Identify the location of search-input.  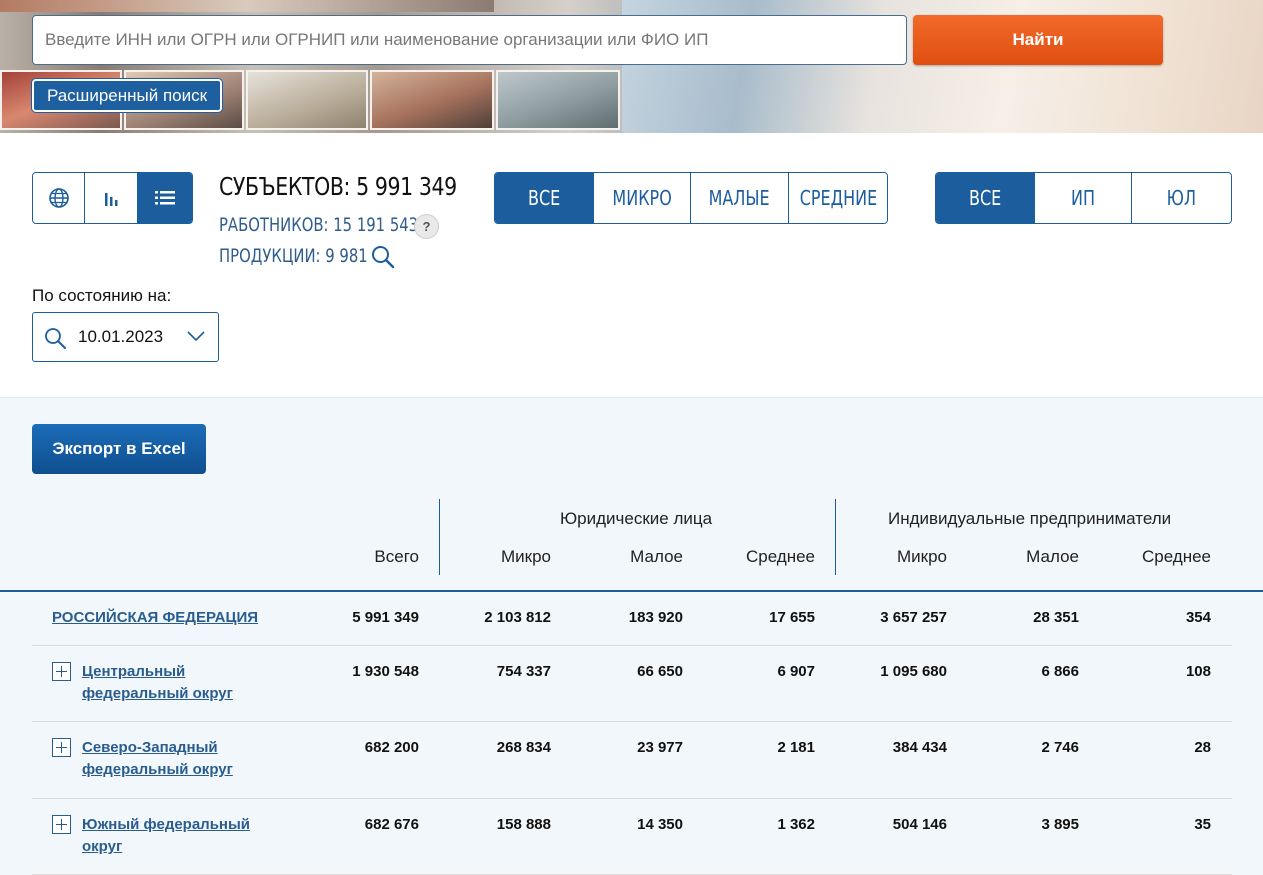
(469, 40).